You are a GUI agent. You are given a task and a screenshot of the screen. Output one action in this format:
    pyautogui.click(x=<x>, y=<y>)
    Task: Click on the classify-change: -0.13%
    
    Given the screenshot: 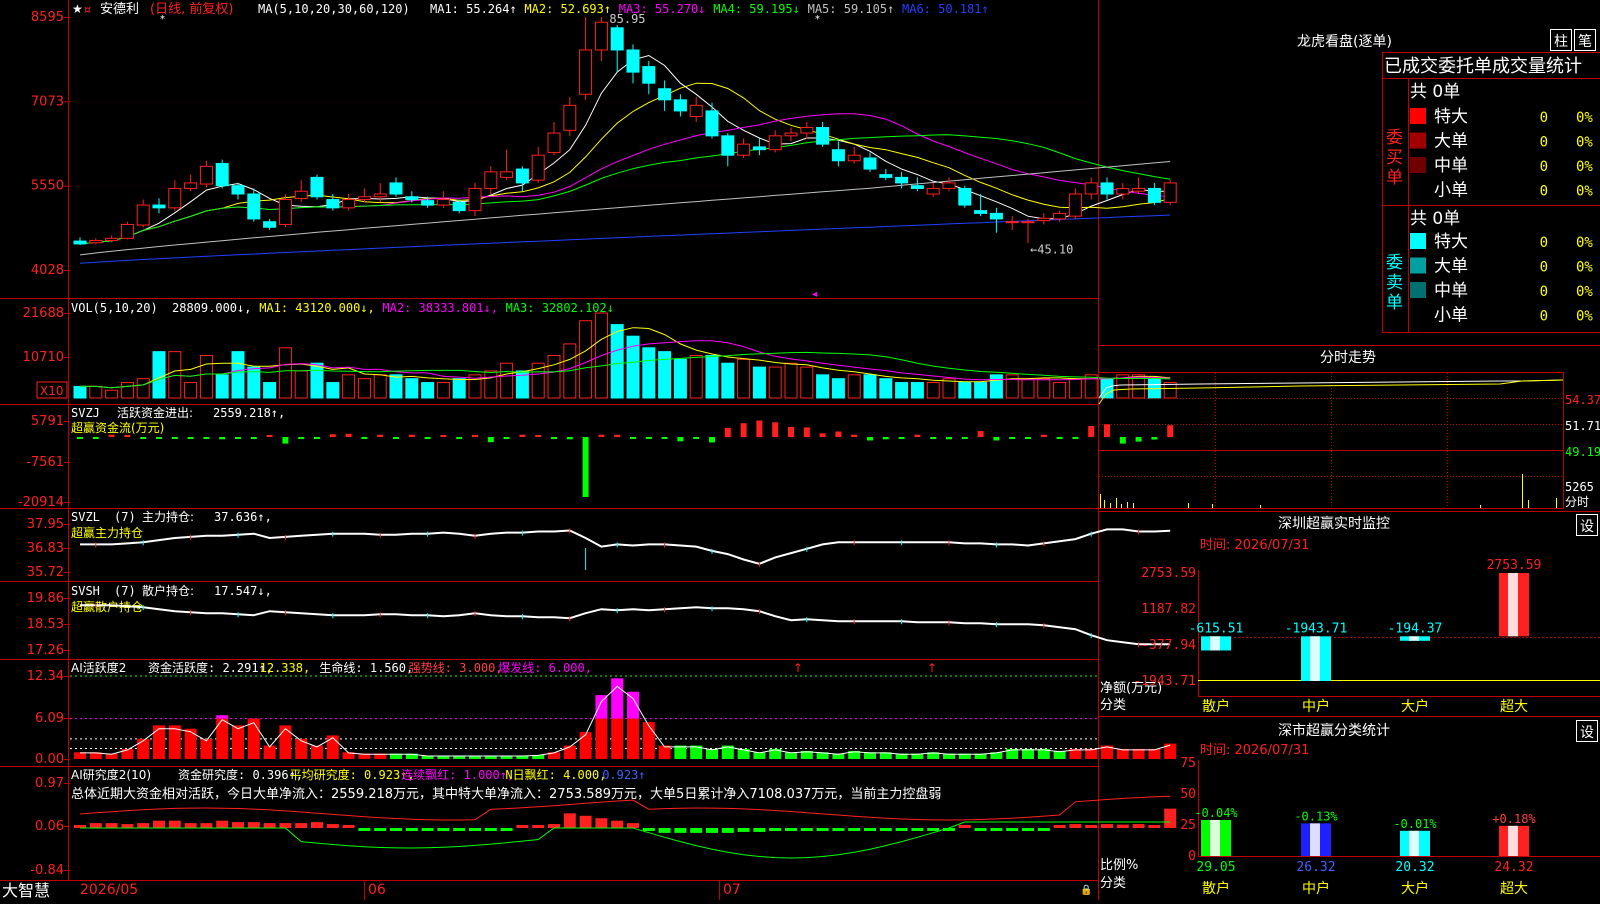 What is the action you would take?
    pyautogui.click(x=1316, y=816)
    